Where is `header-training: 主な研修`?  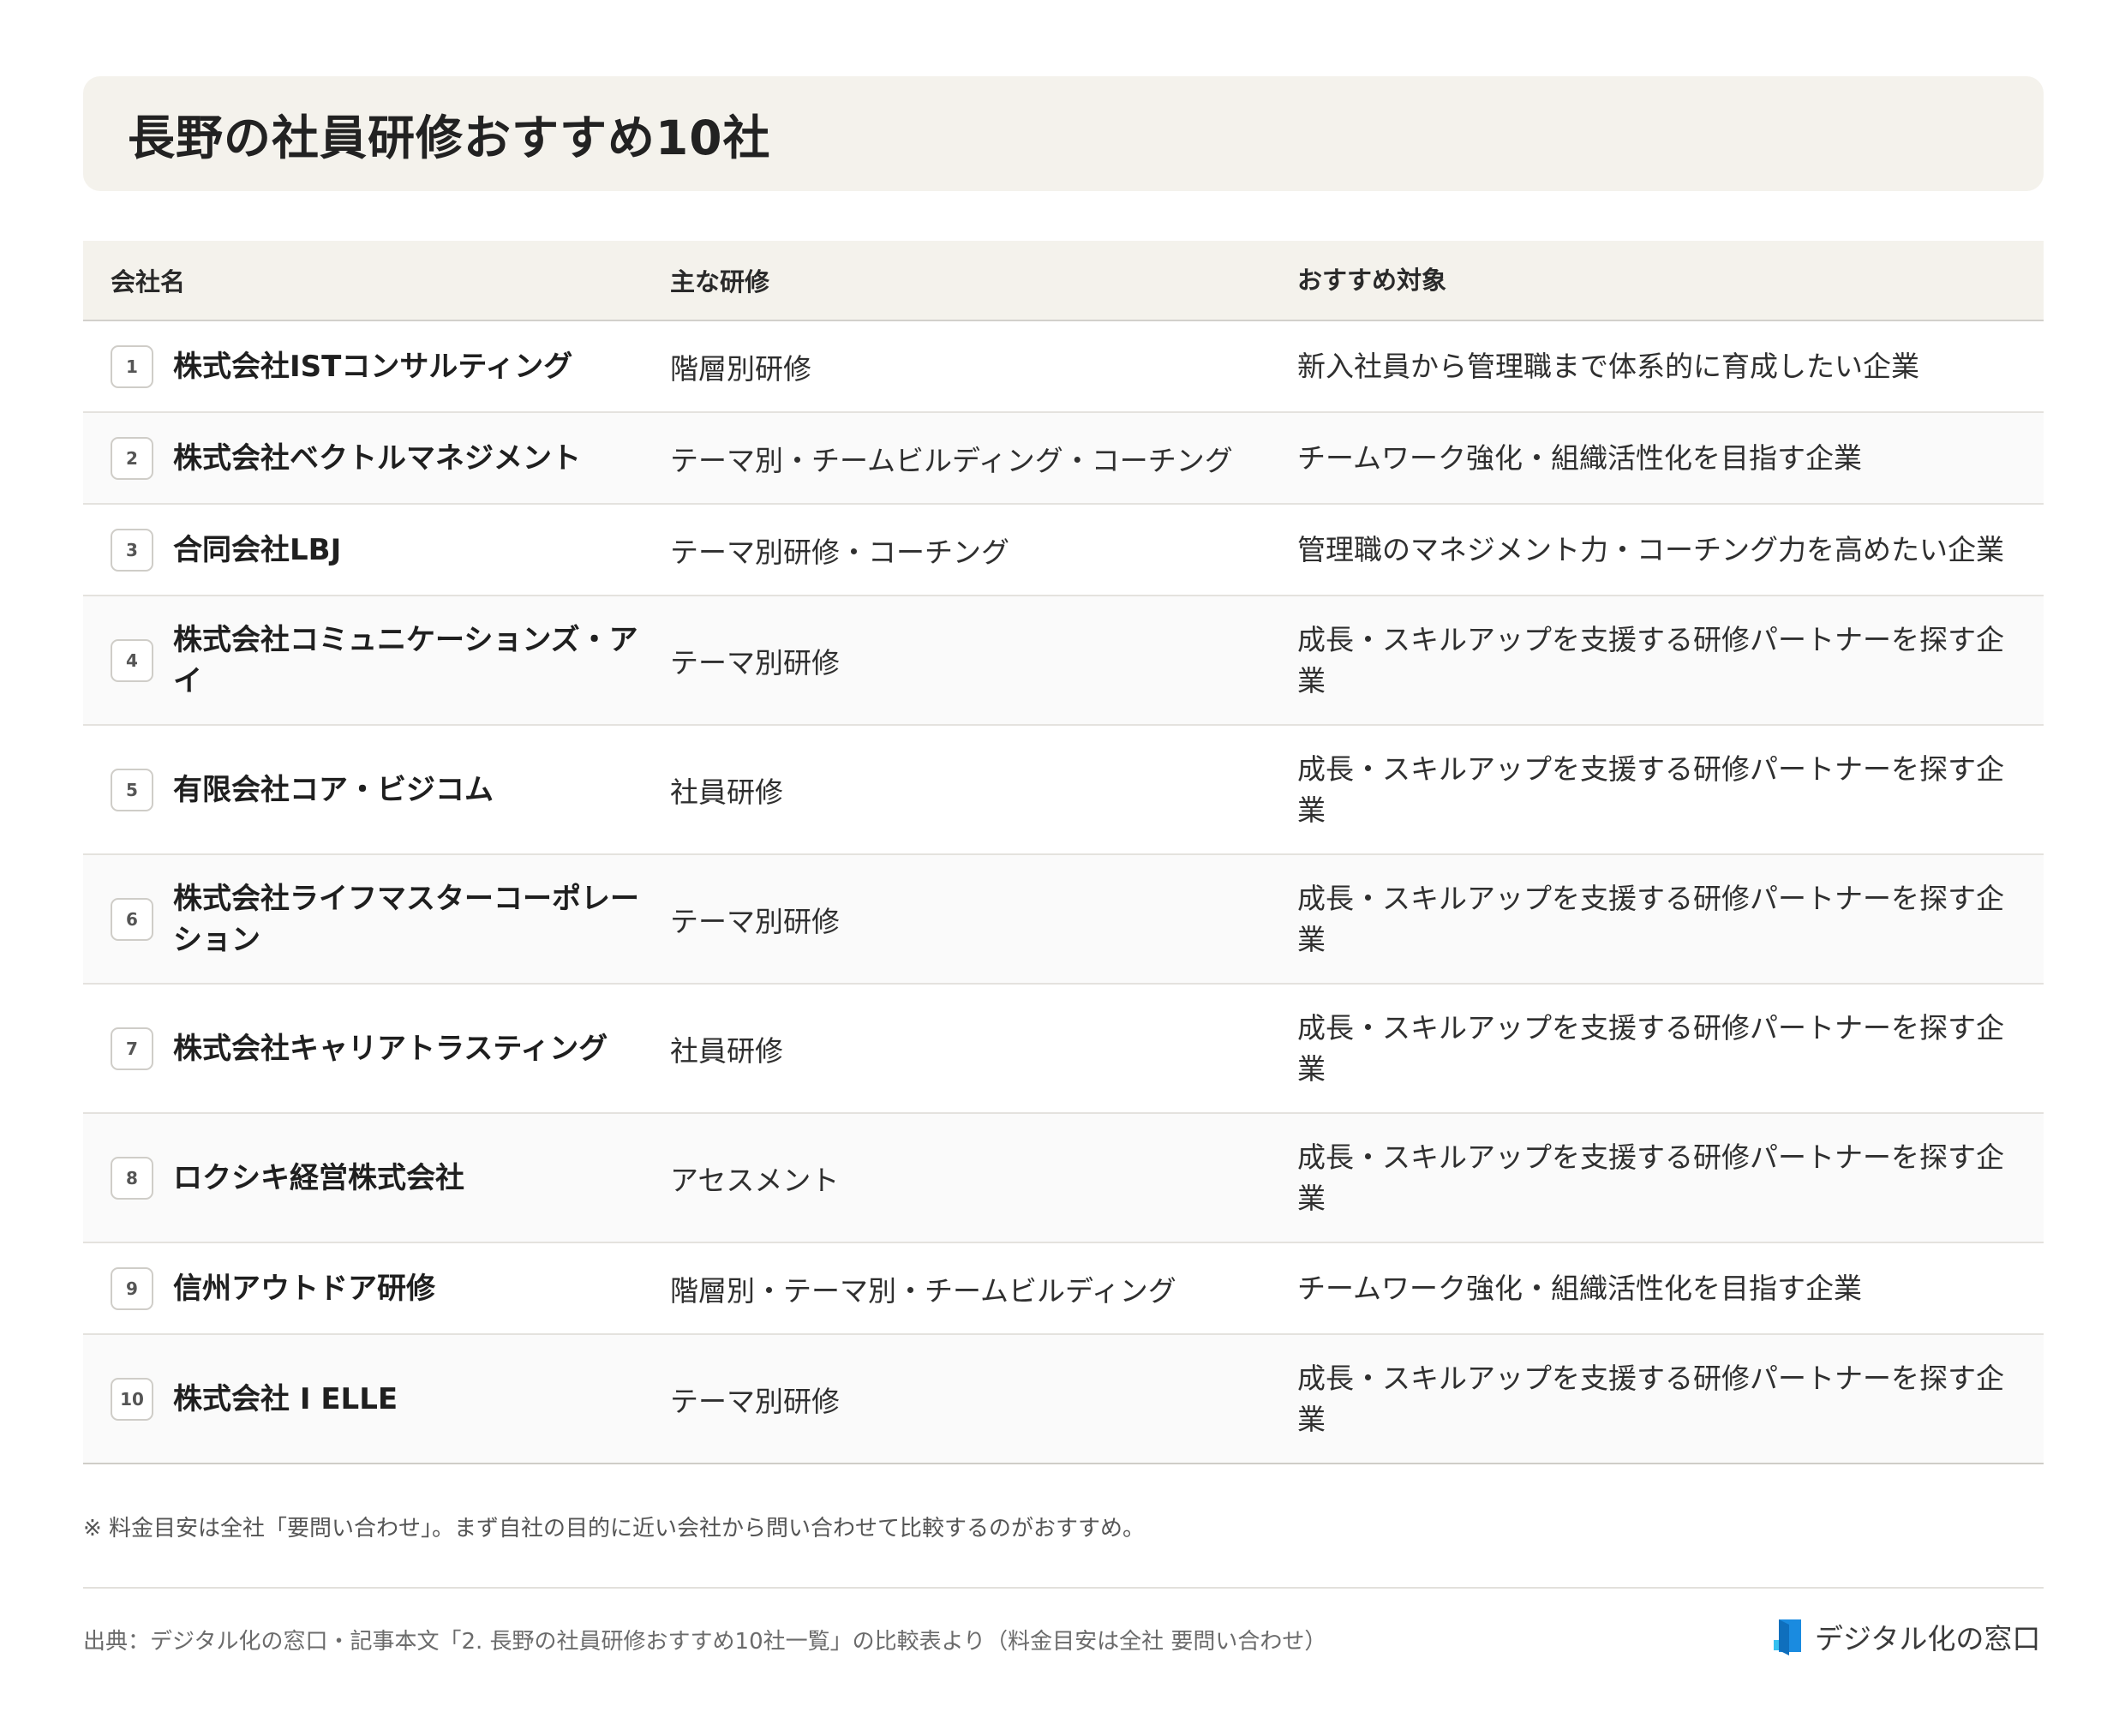
header-training: 主な研修 is located at coordinates (720, 281).